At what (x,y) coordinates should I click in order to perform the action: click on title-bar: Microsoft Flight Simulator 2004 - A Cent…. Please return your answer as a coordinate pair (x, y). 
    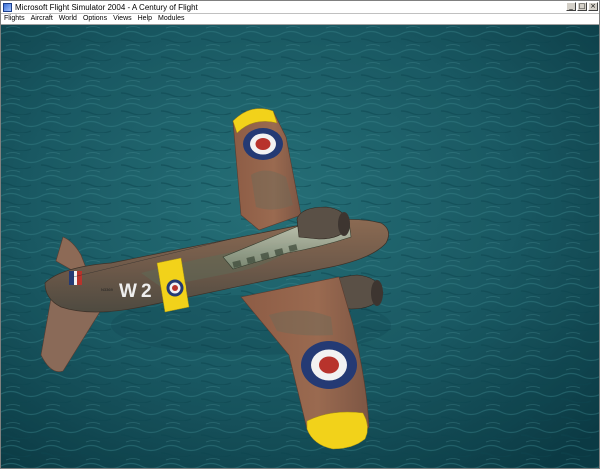
    Looking at the image, I should click on (300, 7).